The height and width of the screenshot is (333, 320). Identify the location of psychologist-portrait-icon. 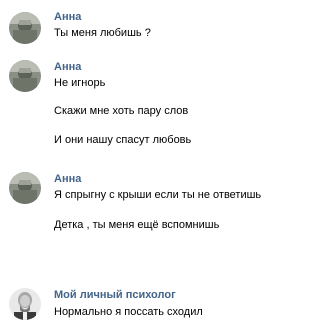
(25, 304).